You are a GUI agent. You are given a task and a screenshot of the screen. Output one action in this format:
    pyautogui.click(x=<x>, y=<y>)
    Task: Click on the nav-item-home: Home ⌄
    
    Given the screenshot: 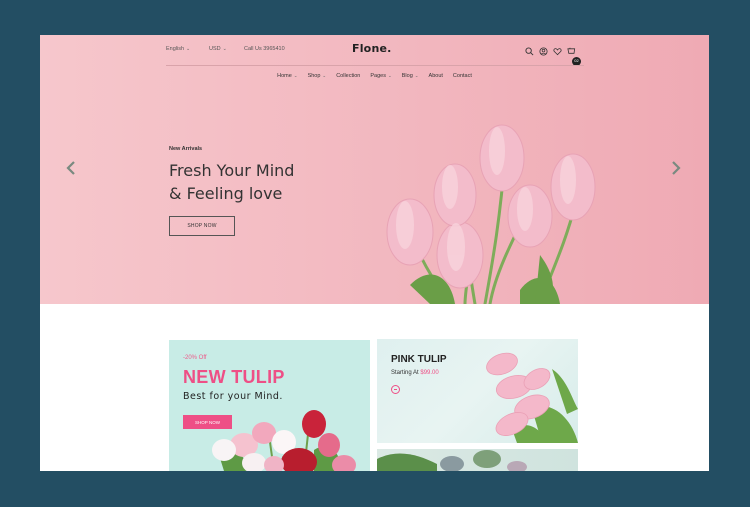 What is the action you would take?
    pyautogui.click(x=287, y=76)
    